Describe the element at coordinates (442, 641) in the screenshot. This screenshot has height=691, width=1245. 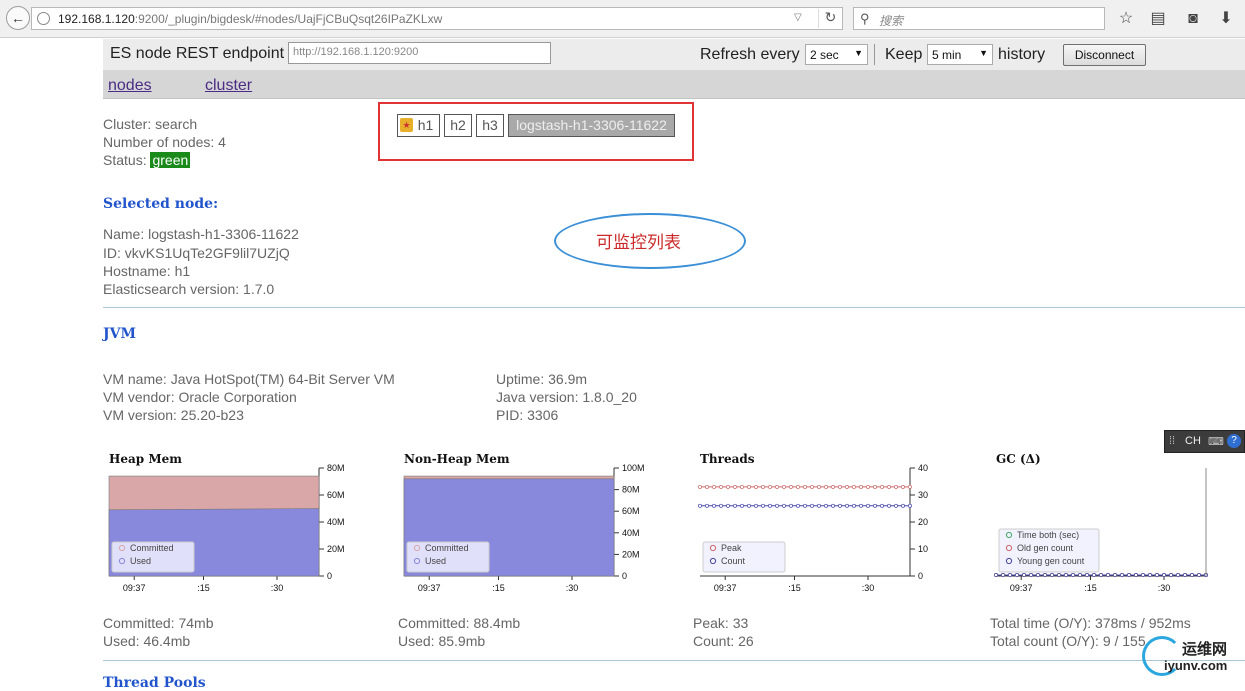
I see `nonheap-used: Used: 85.9mb` at that location.